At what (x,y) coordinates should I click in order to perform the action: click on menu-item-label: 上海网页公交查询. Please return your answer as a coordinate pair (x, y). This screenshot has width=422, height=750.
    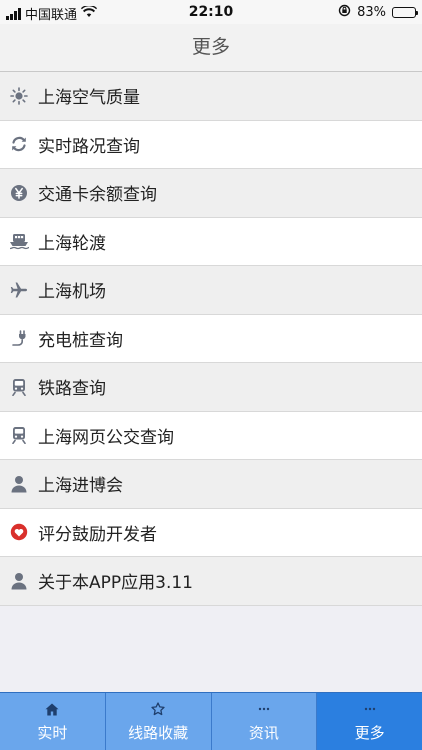
    Looking at the image, I should click on (106, 437).